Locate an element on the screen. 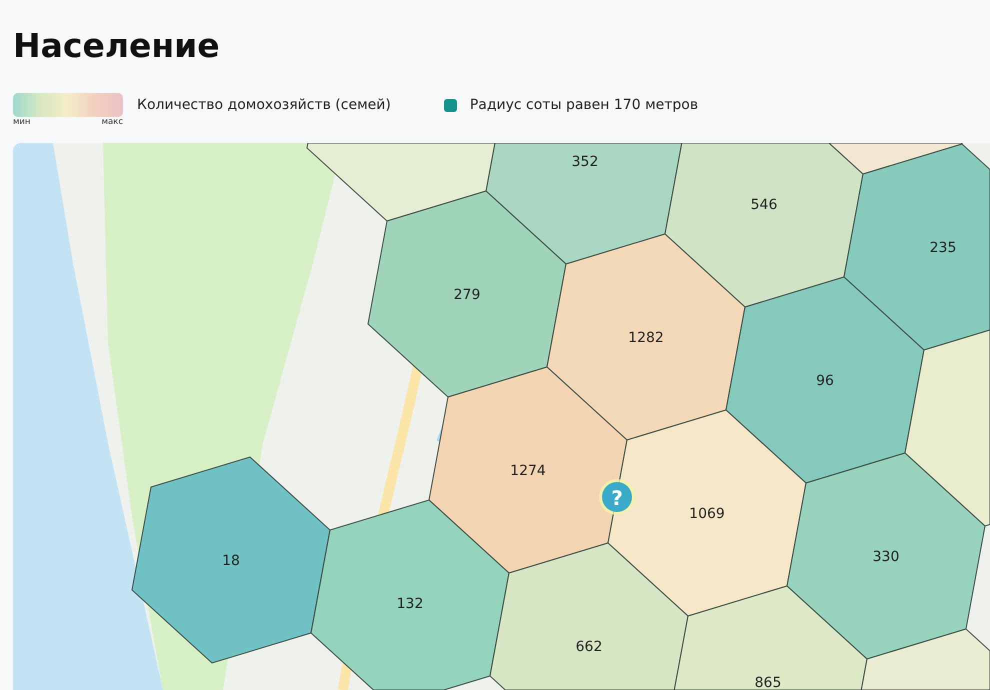 This screenshot has height=690, width=990. hex-value: 1069 is located at coordinates (707, 514).